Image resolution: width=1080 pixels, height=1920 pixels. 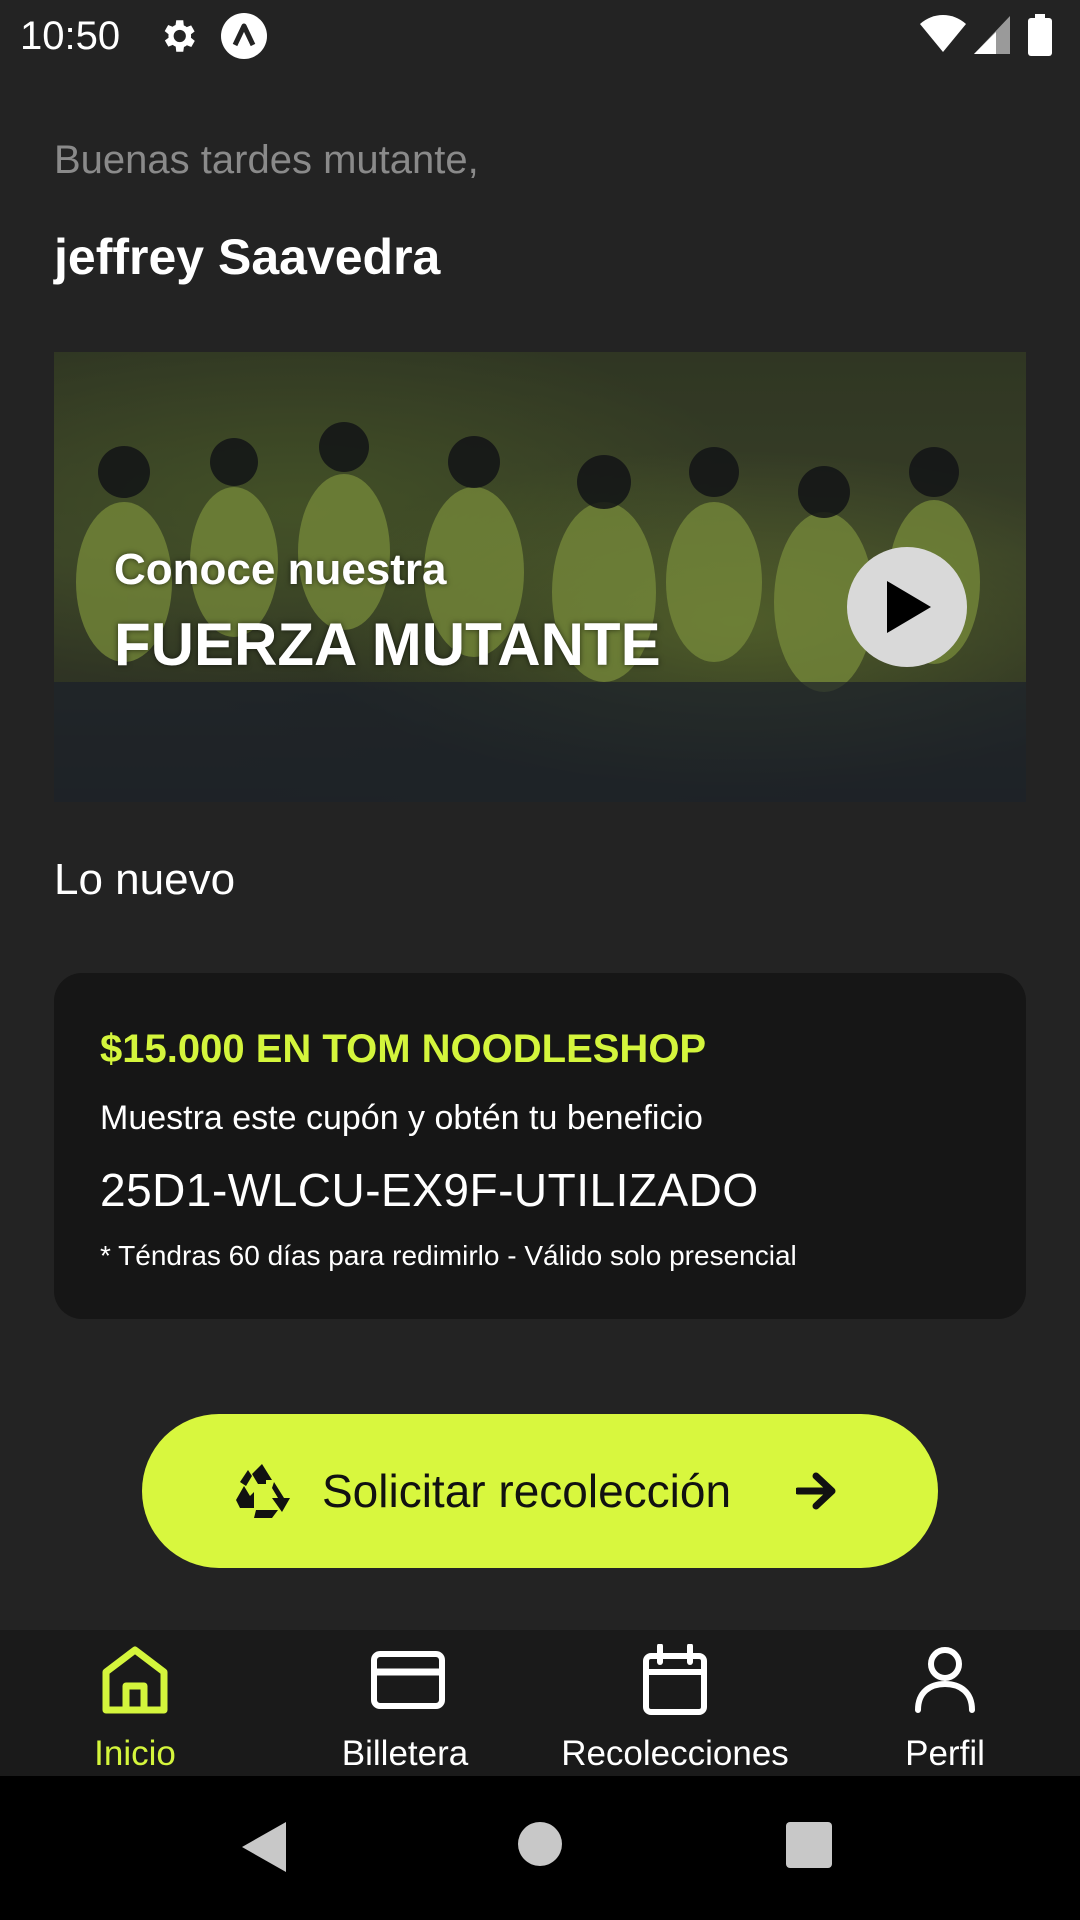 I want to click on section-title-news: Lo nuevo, so click(x=145, y=879).